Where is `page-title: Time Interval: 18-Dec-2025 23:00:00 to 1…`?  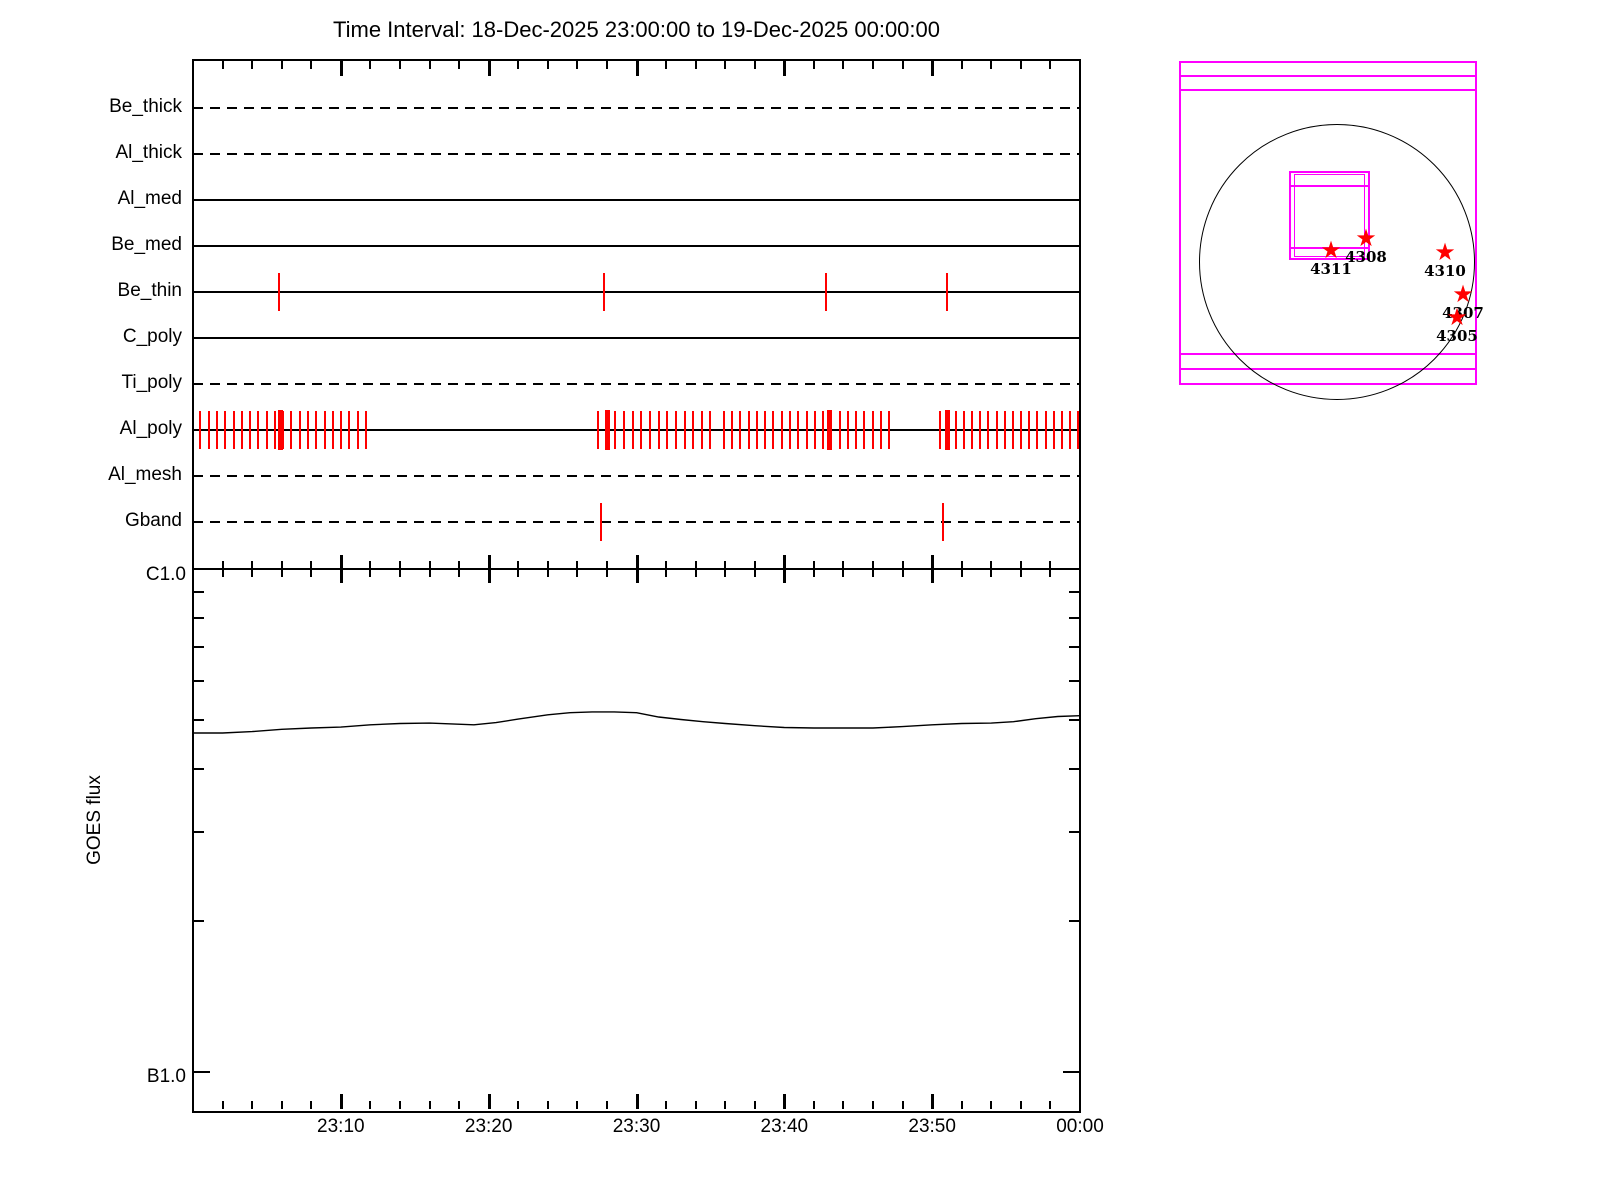 page-title: Time Interval: 18-Dec-2025 23:00:00 to 1… is located at coordinates (636, 29).